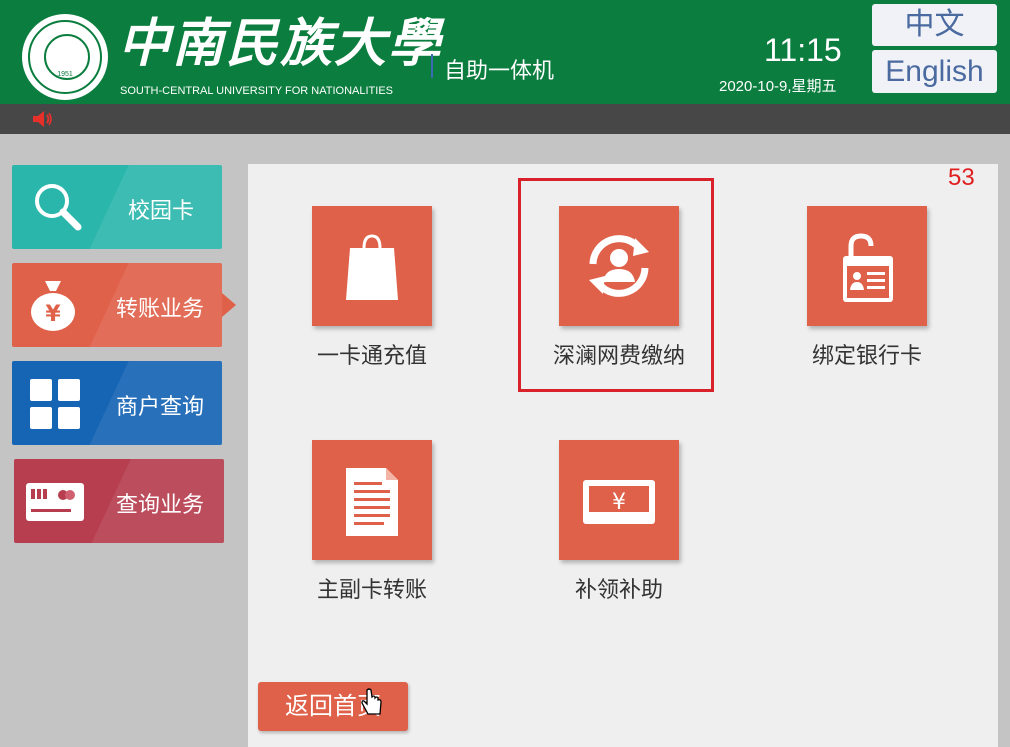 The height and width of the screenshot is (747, 1010). I want to click on logo-year: 1951, so click(65, 74).